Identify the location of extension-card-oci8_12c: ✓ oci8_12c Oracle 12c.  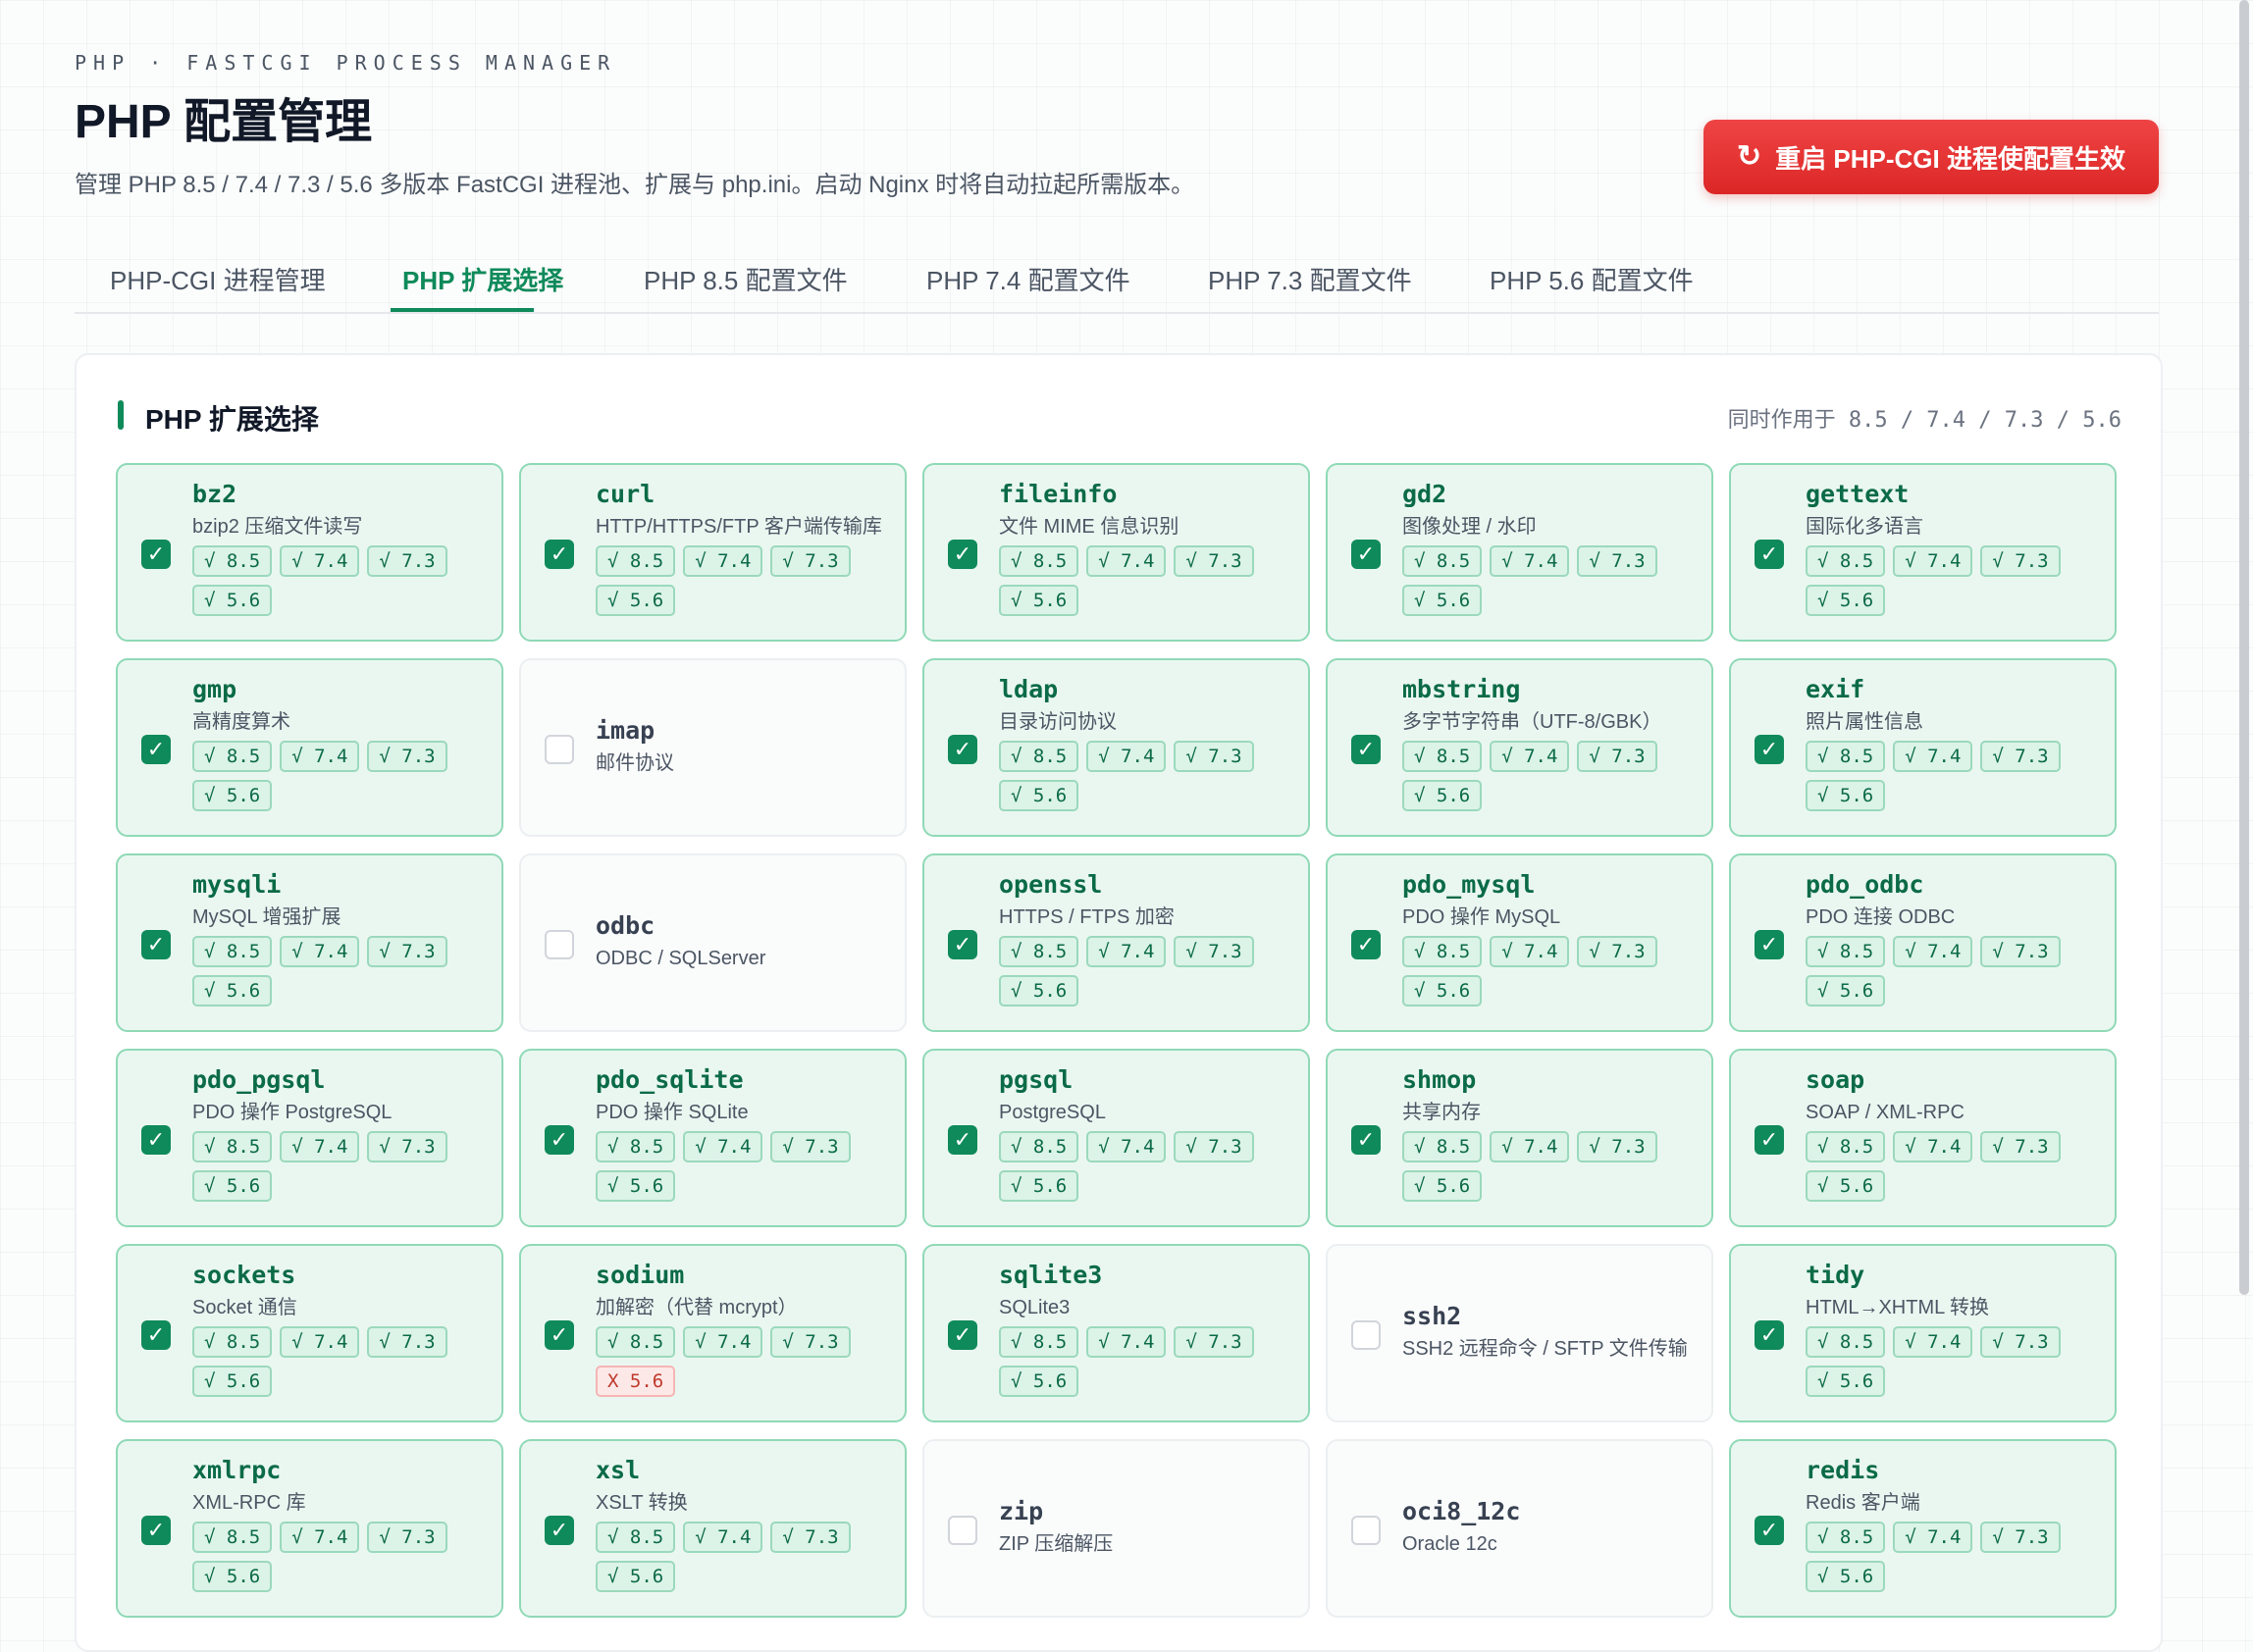
(1519, 1528).